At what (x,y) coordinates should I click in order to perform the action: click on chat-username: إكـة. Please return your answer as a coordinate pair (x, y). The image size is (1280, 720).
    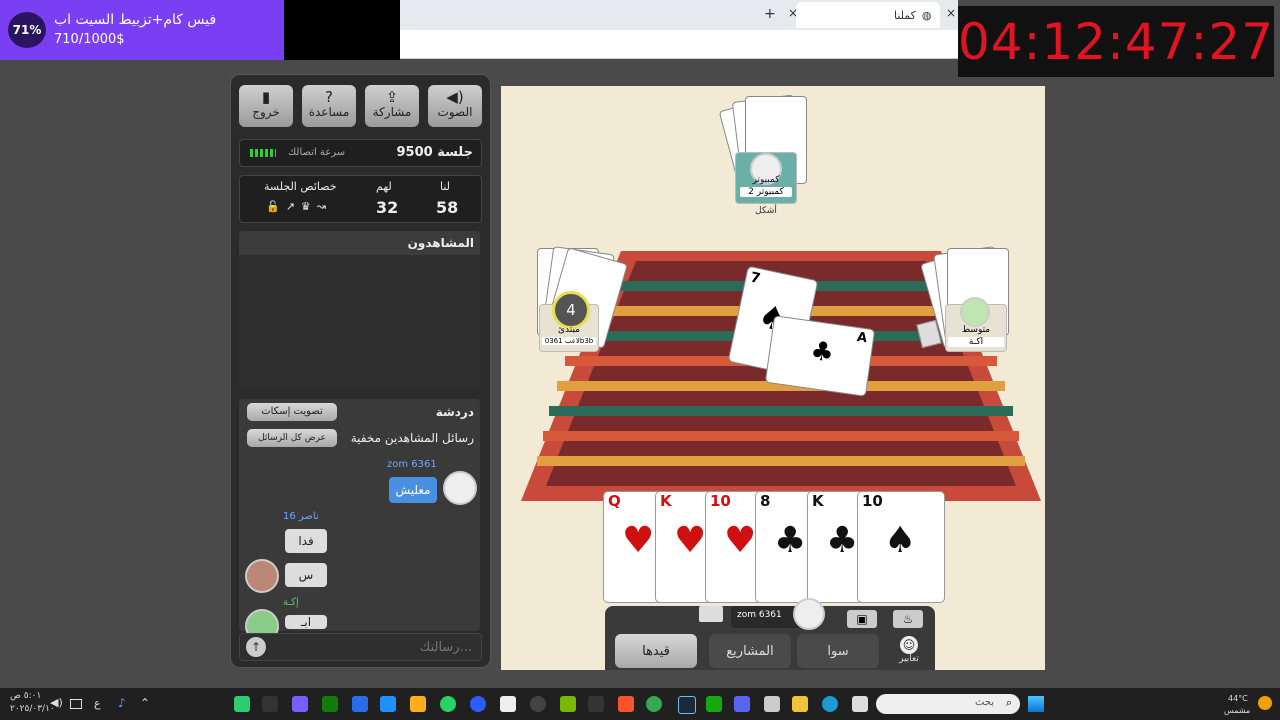
    Looking at the image, I should click on (291, 602).